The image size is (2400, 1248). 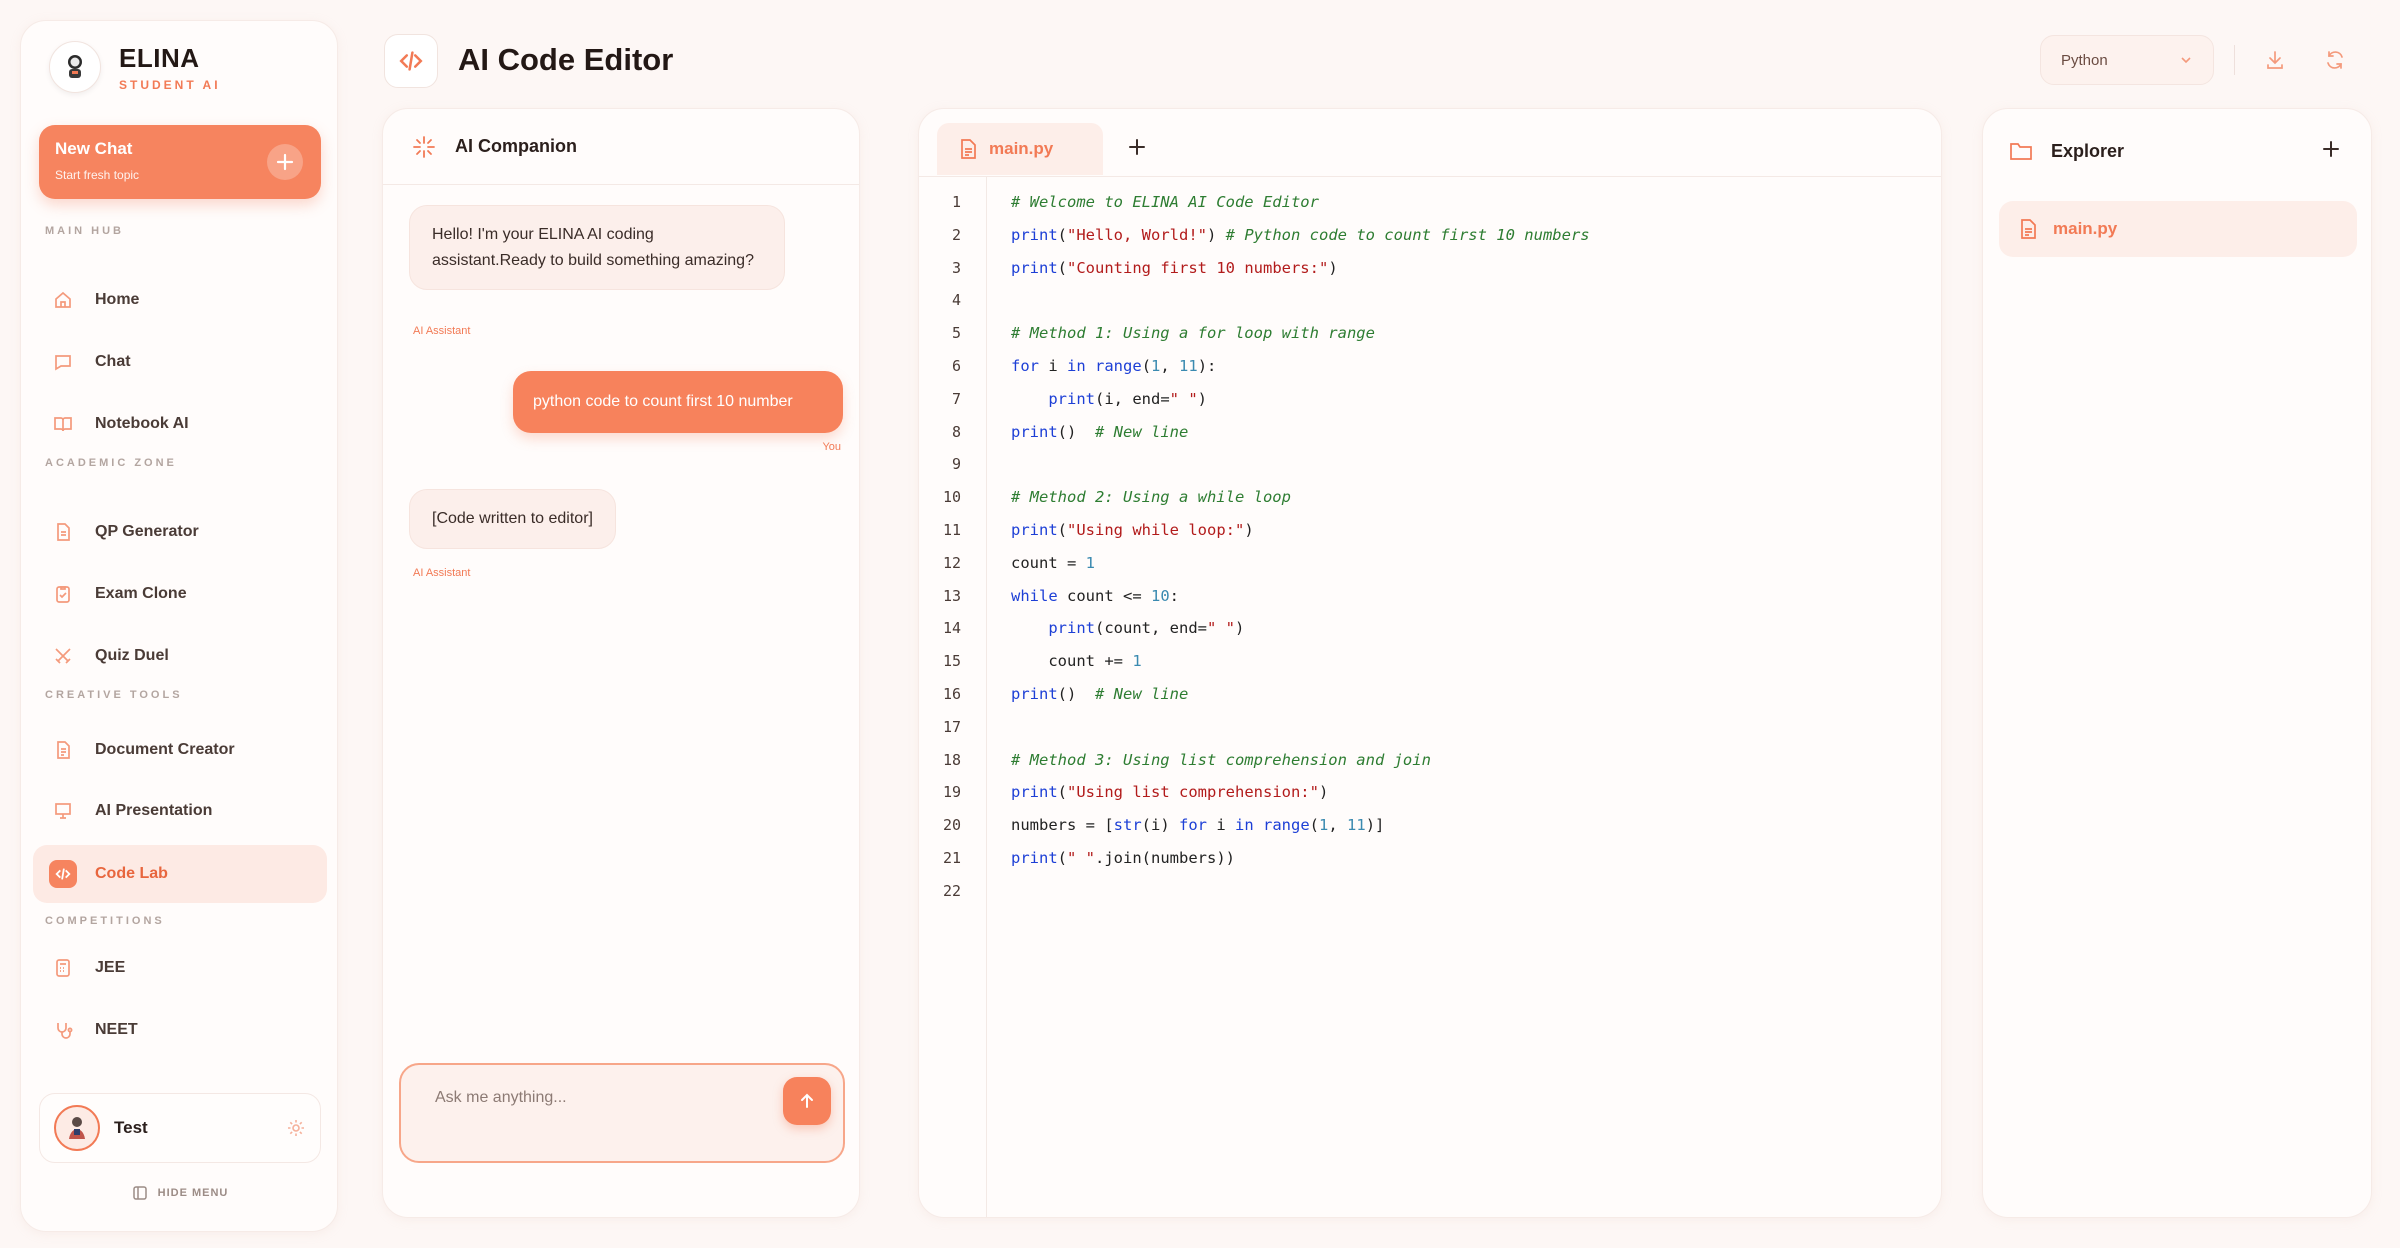 What do you see at coordinates (831, 447) in the screenshot?
I see `message-meta: You` at bounding box center [831, 447].